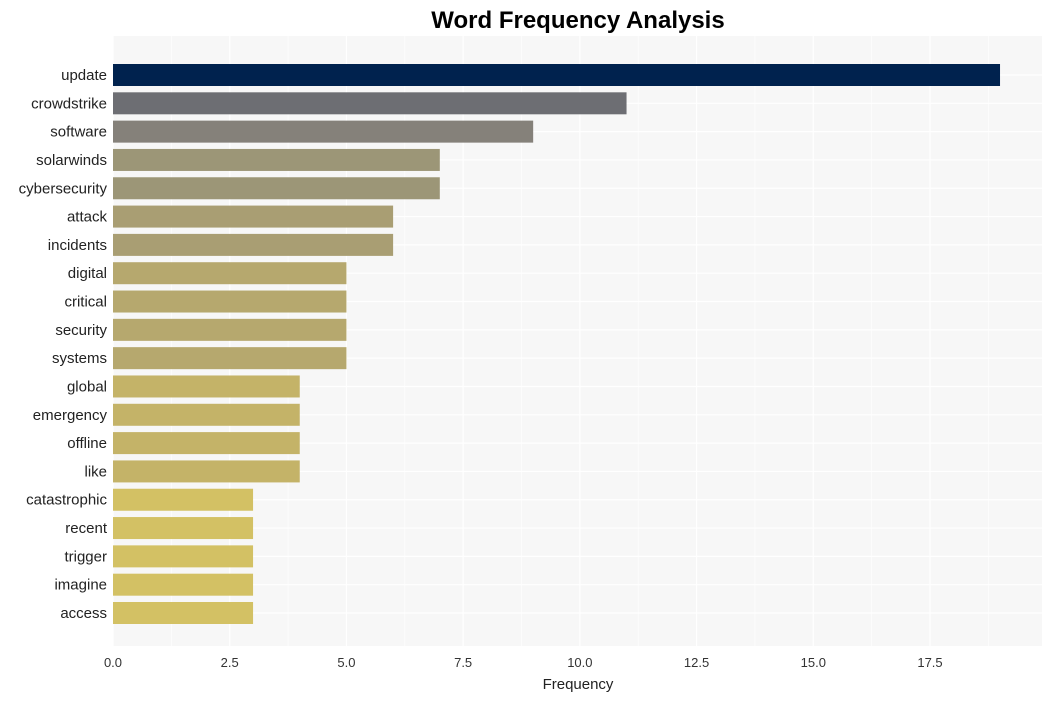 The image size is (1052, 701). I want to click on x-tick-label: 5.0, so click(346, 662).